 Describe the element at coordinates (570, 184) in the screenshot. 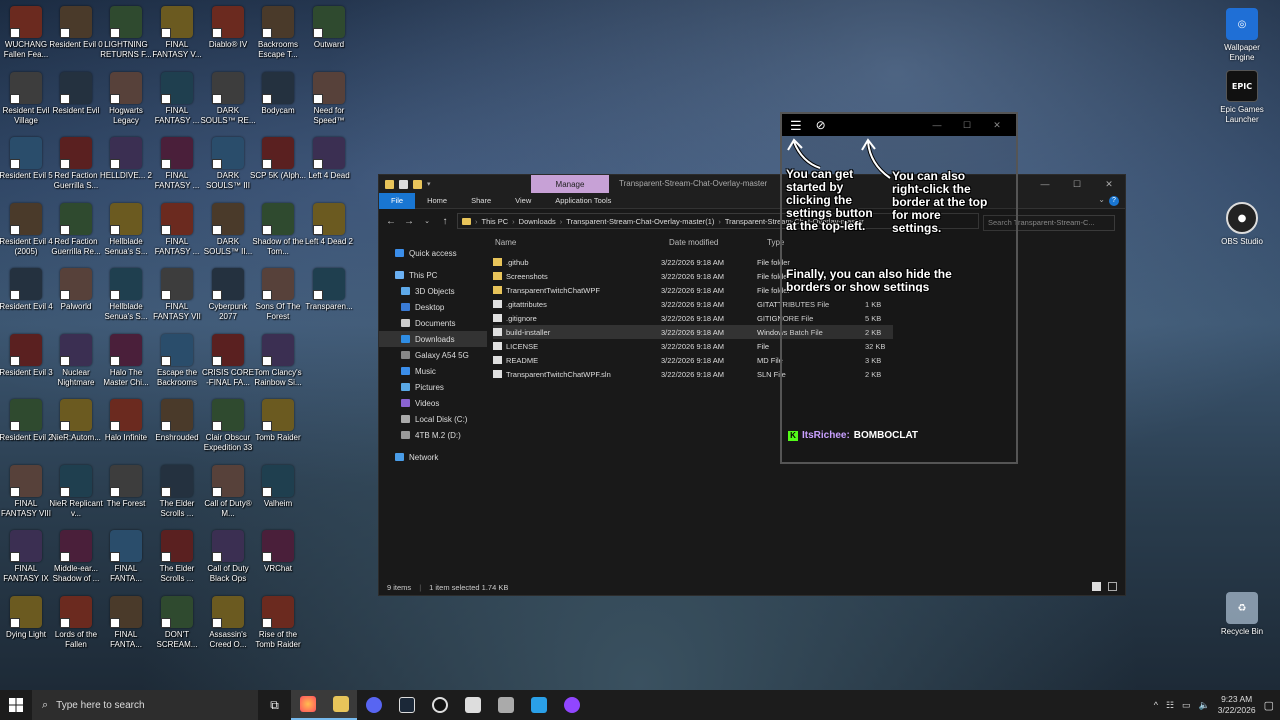

I see `manage-context-tab: Manage` at that location.